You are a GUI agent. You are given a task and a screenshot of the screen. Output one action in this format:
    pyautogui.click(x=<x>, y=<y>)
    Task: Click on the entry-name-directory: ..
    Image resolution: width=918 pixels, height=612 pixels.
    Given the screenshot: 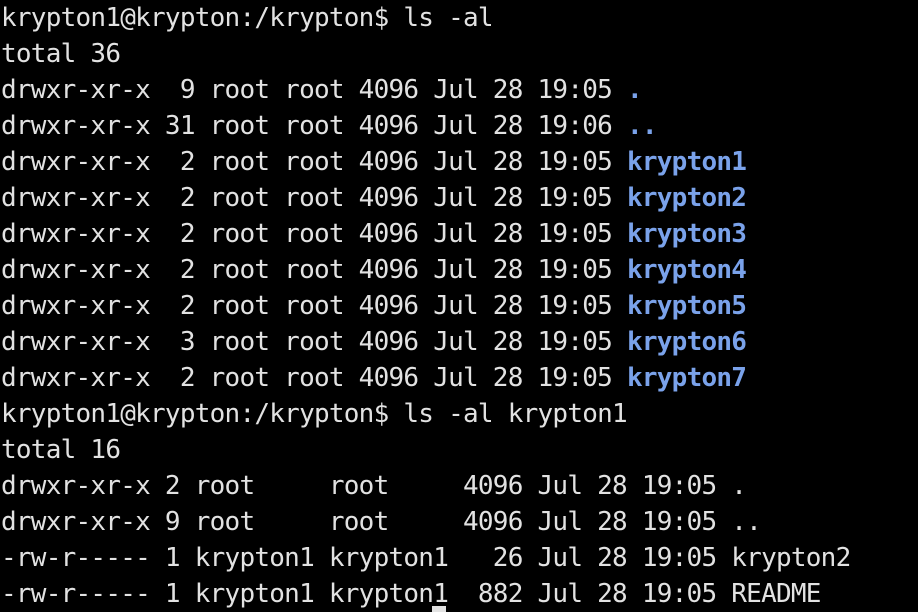 What is the action you would take?
    pyautogui.click(x=642, y=126)
    